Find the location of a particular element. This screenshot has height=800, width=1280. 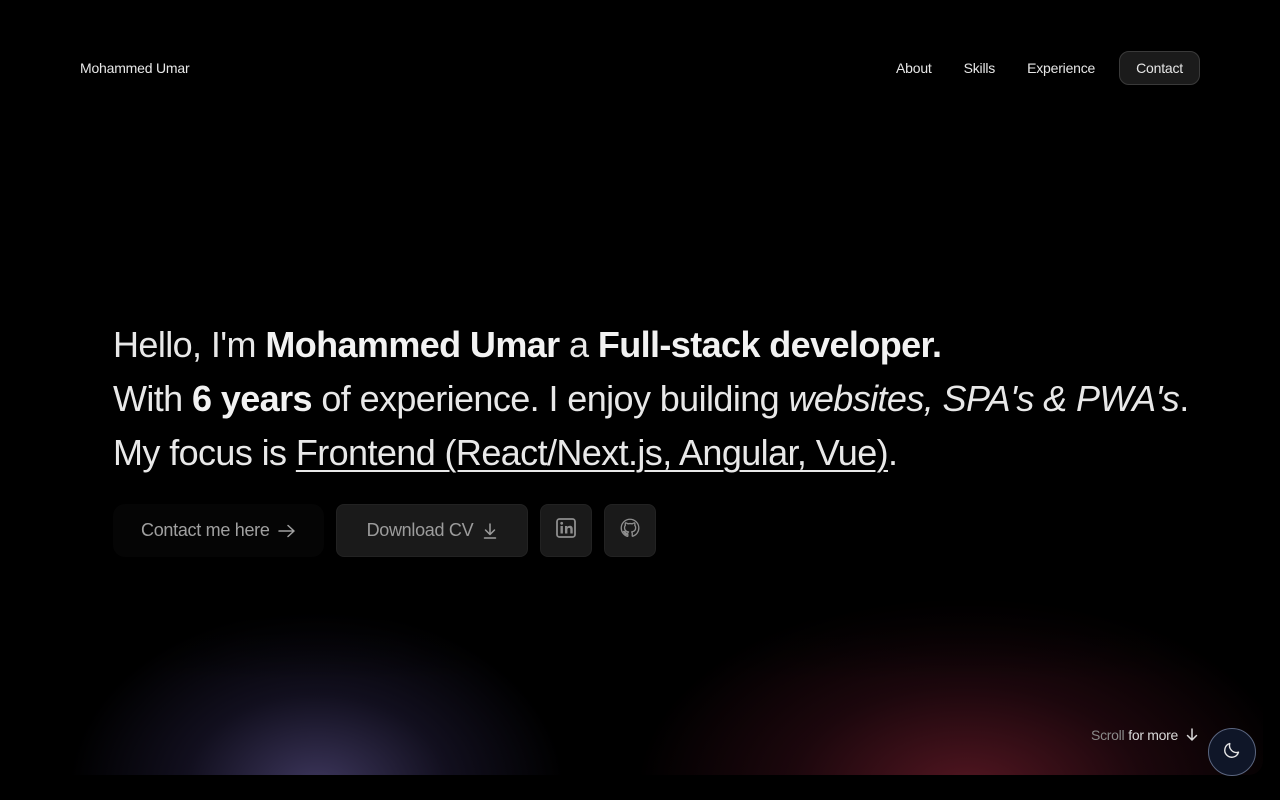

hero-actions: Contact me here Download CV is located at coordinates (385, 530).